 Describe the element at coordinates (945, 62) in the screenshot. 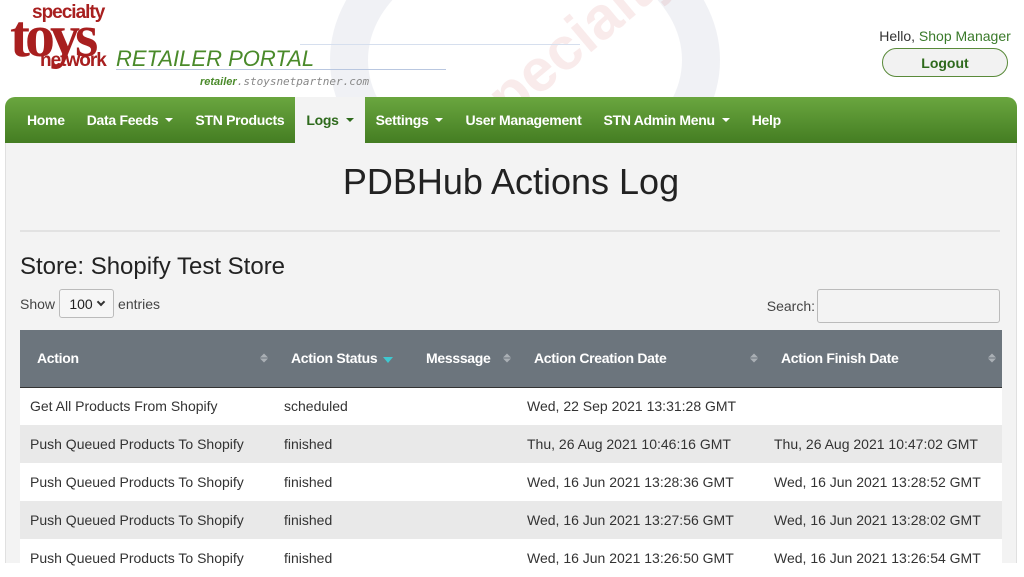

I see `logout-button: Logout` at that location.